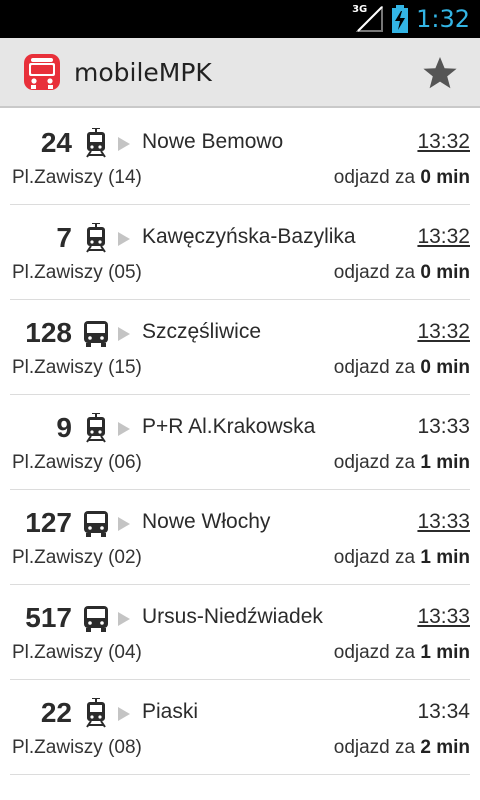 Image resolution: width=480 pixels, height=800 pixels. Describe the element at coordinates (445, 747) in the screenshot. I see `departs-in-value: 2 min` at that location.